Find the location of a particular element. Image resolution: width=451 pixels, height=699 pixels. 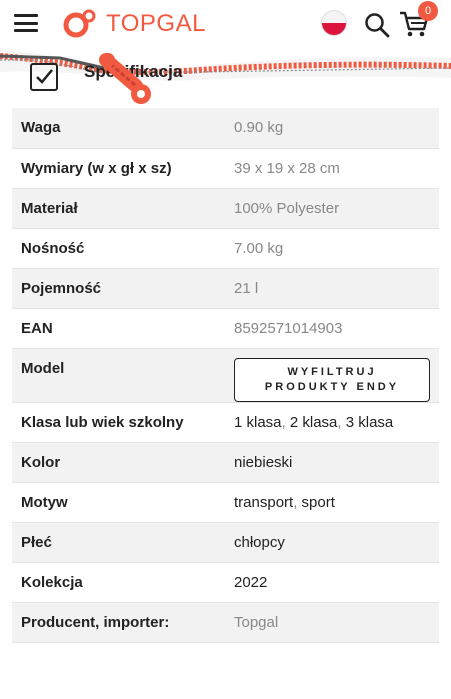

spec-row-weight: Waga 0.90 kg is located at coordinates (225, 128).